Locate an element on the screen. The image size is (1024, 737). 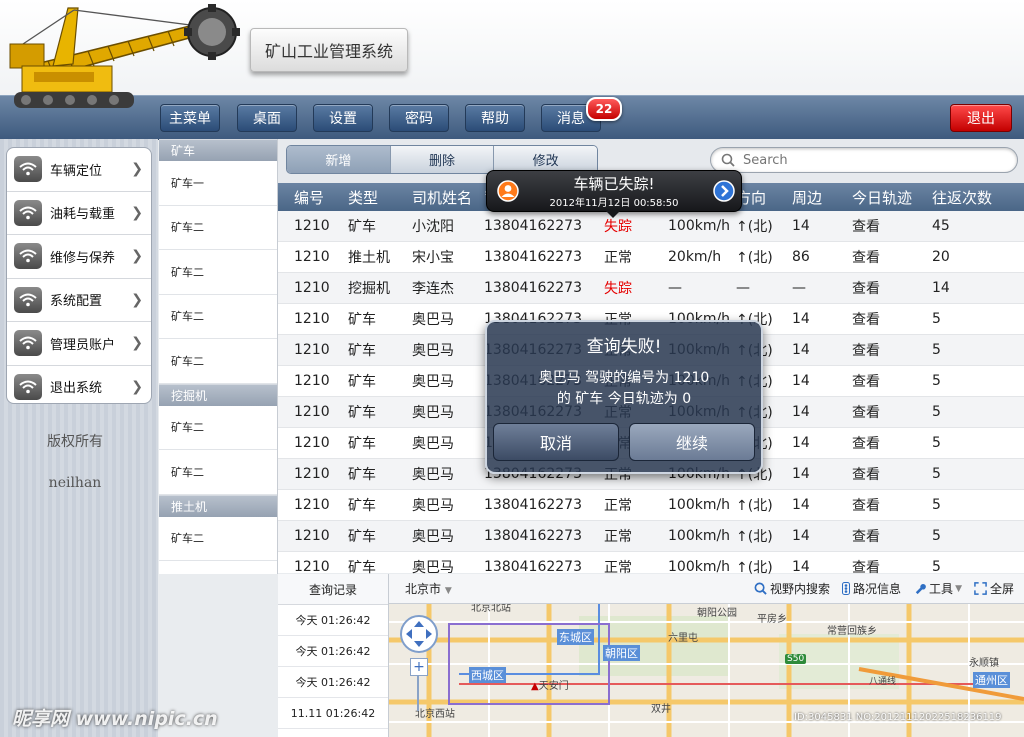
nav-help-button: 帮助 is located at coordinates (495, 118).